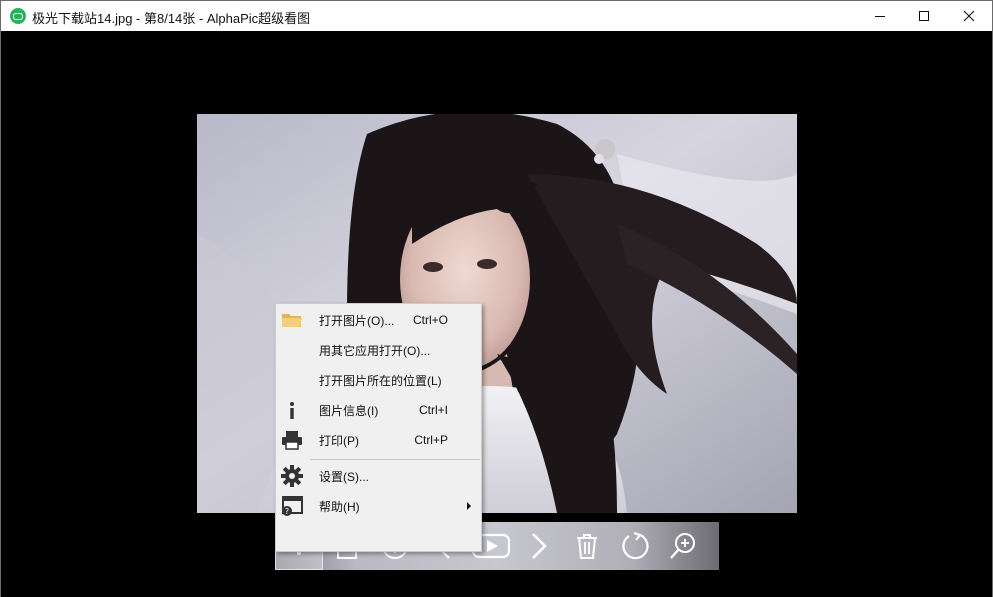 The width and height of the screenshot is (993, 597). I want to click on menu-shortcut: Ctrl+P, so click(431, 440).